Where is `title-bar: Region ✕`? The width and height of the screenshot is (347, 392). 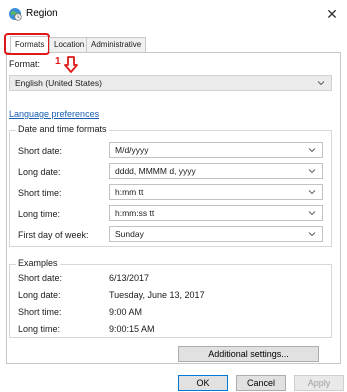
title-bar: Region ✕ is located at coordinates (173, 14).